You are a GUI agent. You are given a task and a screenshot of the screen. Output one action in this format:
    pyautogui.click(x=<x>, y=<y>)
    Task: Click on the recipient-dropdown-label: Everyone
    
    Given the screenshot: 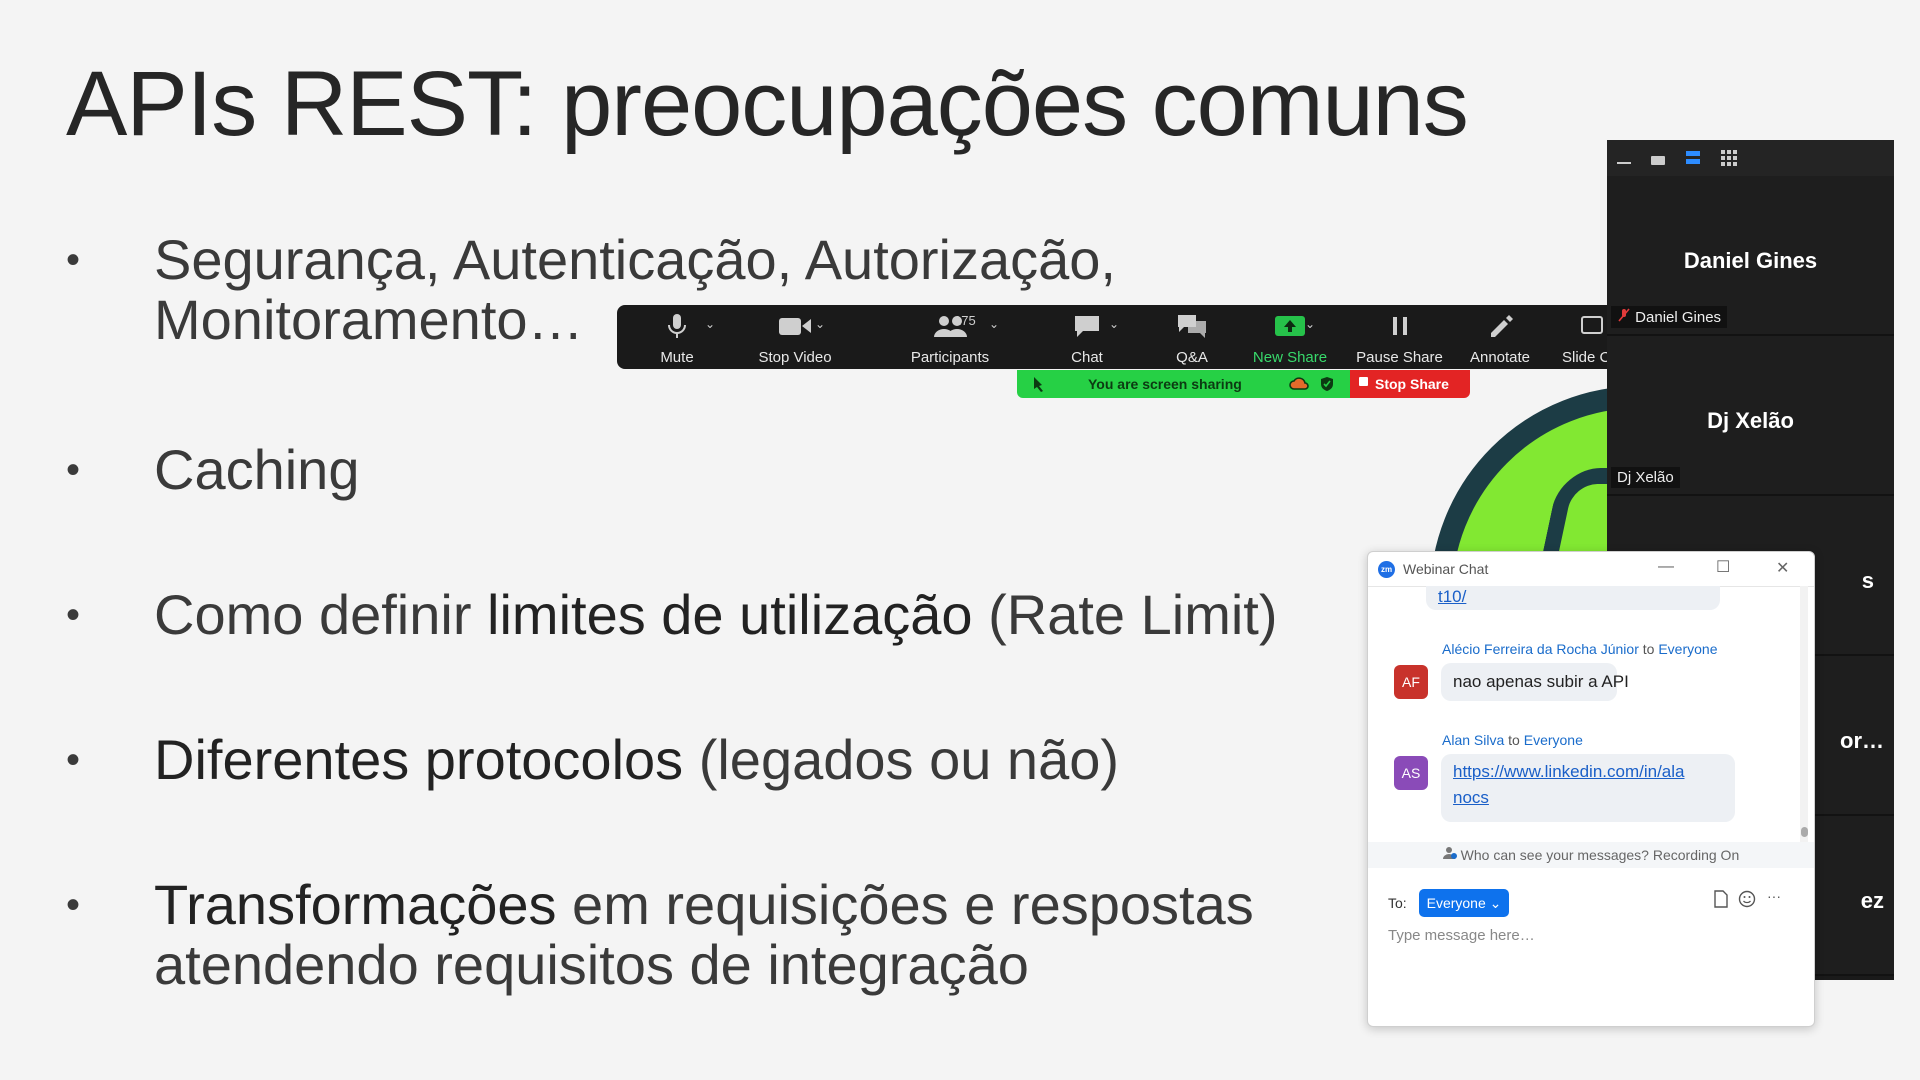 What is the action you would take?
    pyautogui.click(x=1456, y=903)
    